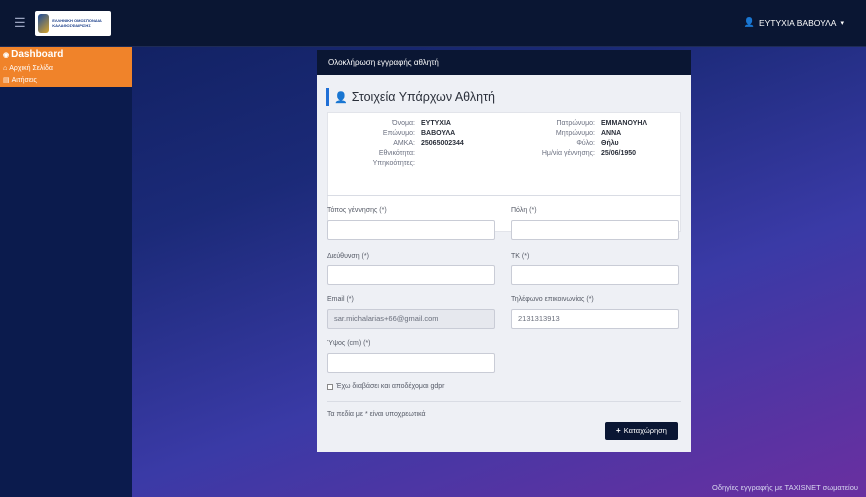  I want to click on section-title: 👤 Στοιχεία Υπάρχων Αθλητή, so click(410, 97).